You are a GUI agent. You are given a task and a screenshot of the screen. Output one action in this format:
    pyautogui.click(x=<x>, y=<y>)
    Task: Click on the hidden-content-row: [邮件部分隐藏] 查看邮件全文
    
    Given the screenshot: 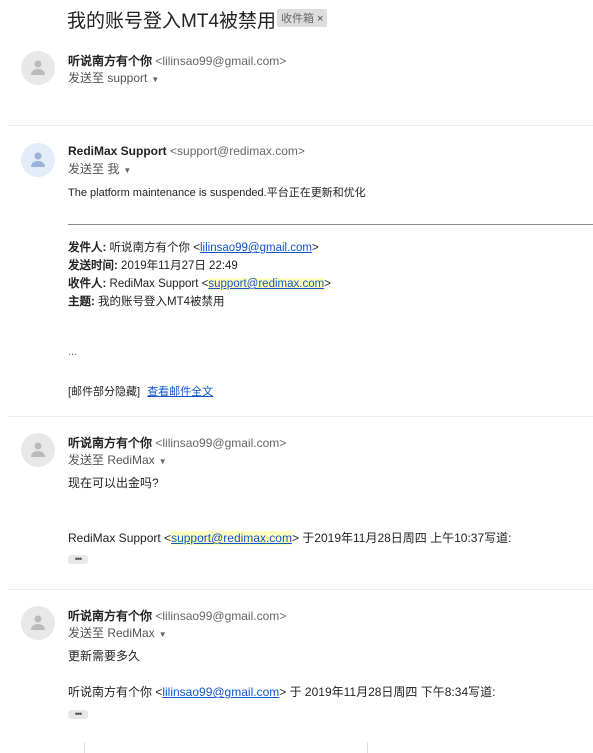 What is the action you would take?
    pyautogui.click(x=140, y=391)
    